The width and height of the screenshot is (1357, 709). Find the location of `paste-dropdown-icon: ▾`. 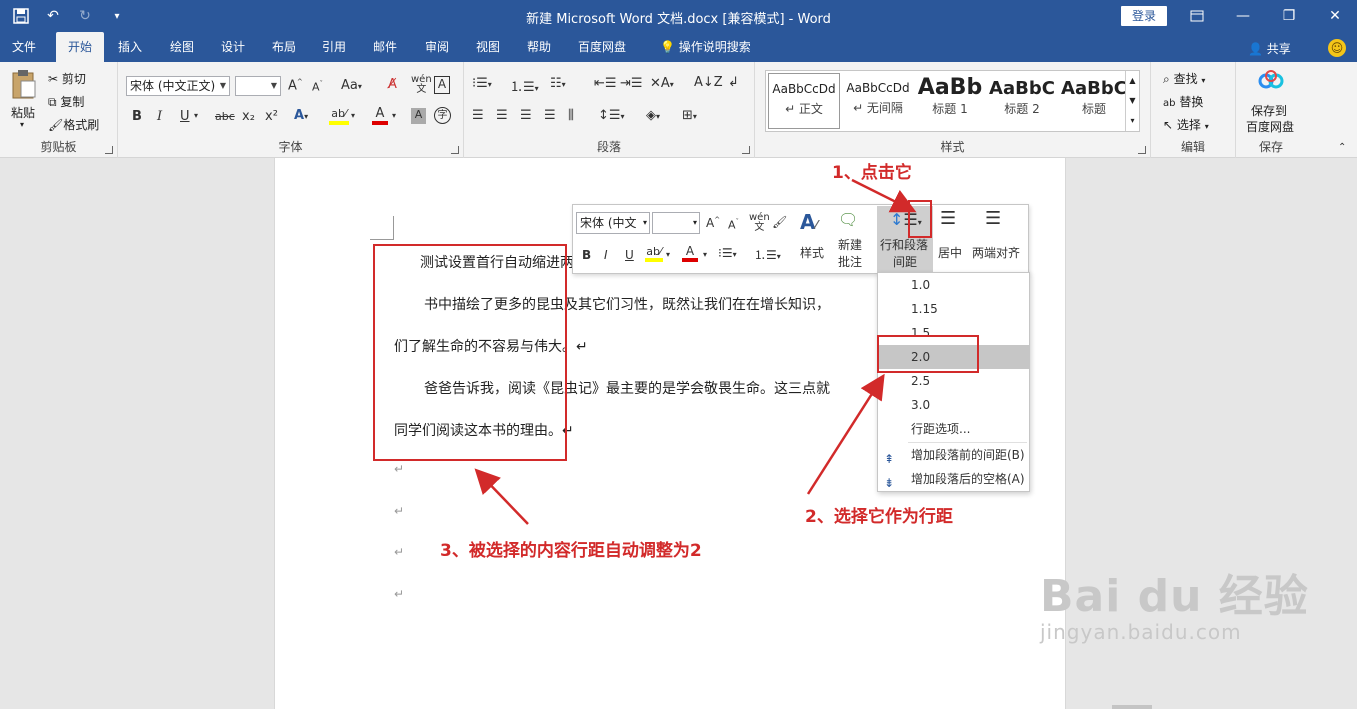

paste-dropdown-icon: ▾ is located at coordinates (22, 124).